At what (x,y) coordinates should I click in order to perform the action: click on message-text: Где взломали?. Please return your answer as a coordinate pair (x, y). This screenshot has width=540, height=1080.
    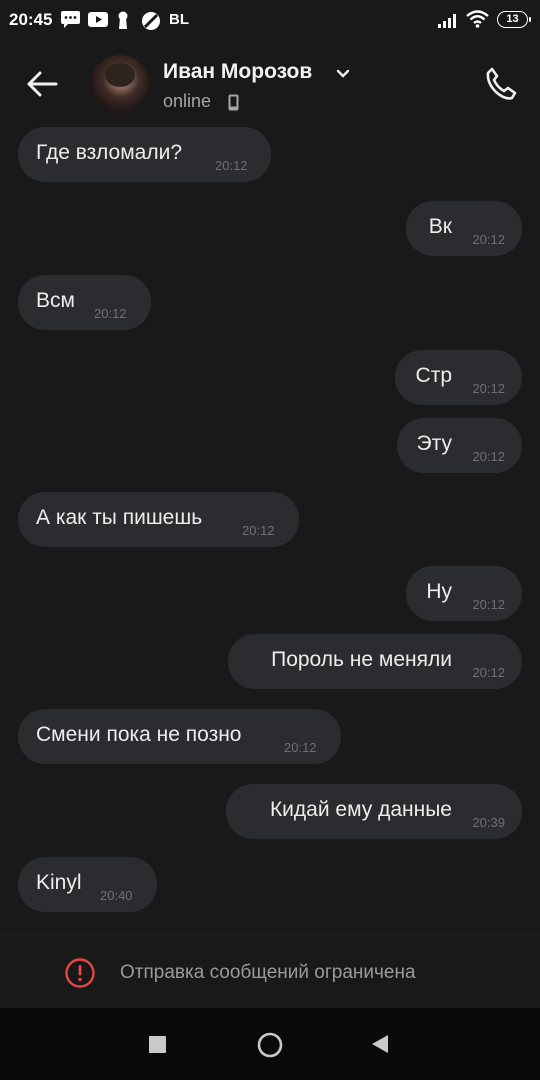
    Looking at the image, I should click on (109, 152).